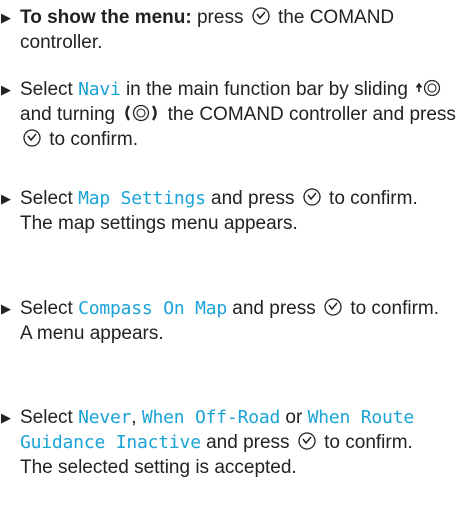  What do you see at coordinates (266, 89) in the screenshot?
I see `step-text: in the main function bar by sliding` at bounding box center [266, 89].